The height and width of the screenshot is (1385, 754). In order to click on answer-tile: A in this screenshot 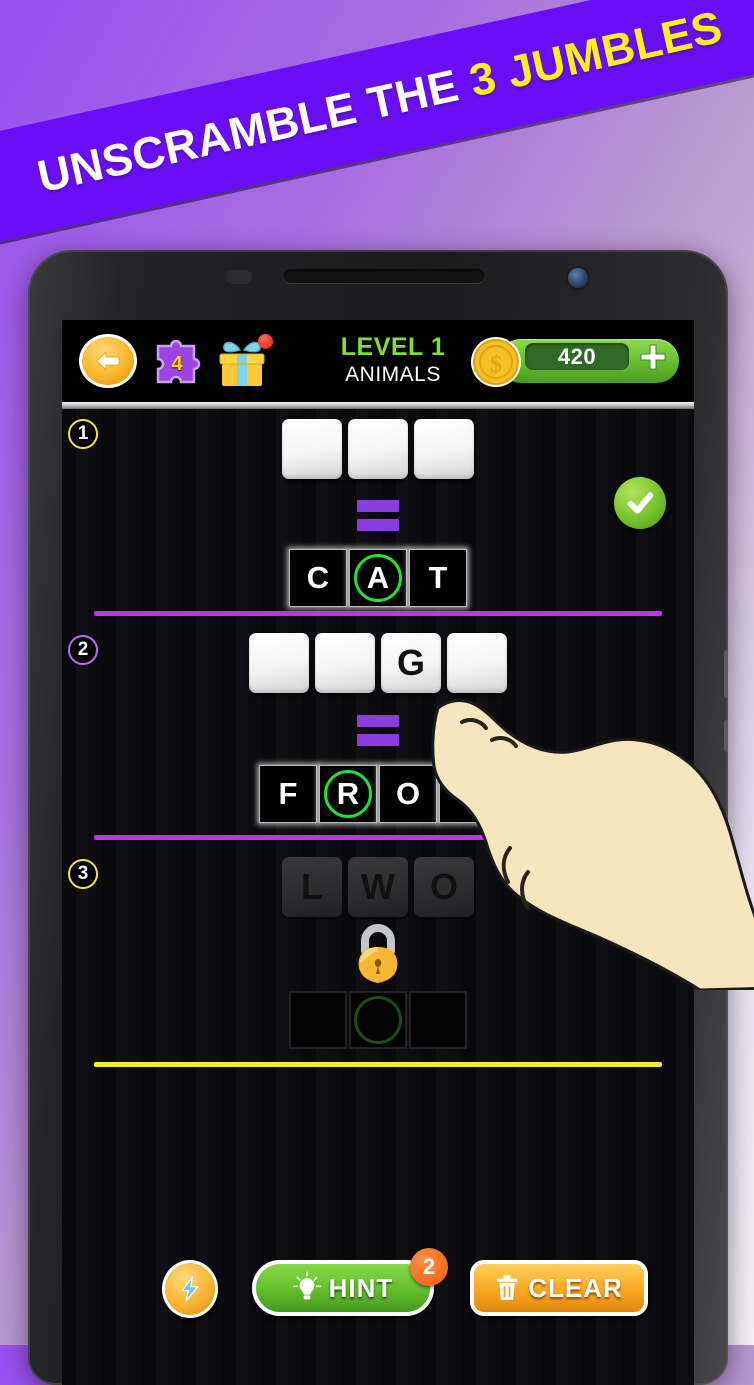, I will do `click(378, 578)`.